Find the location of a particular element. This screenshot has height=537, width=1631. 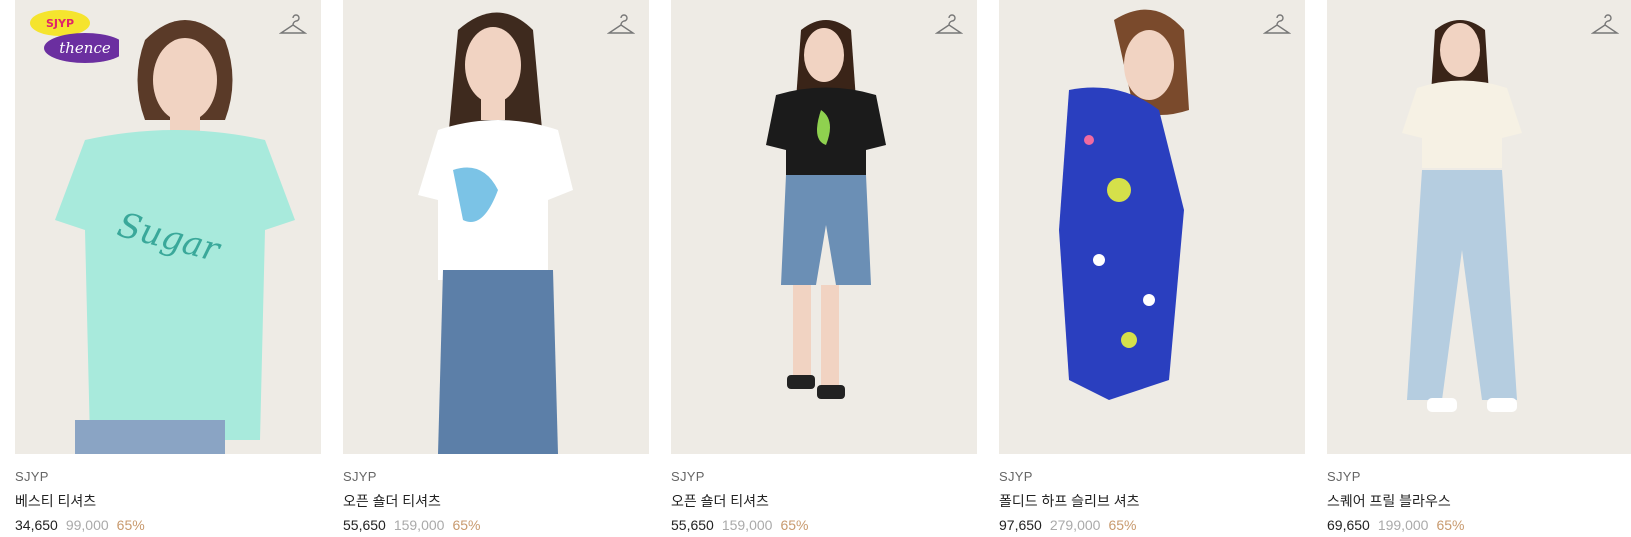

product-name: 스퀘어 프릴 블라우스 is located at coordinates (1479, 501).